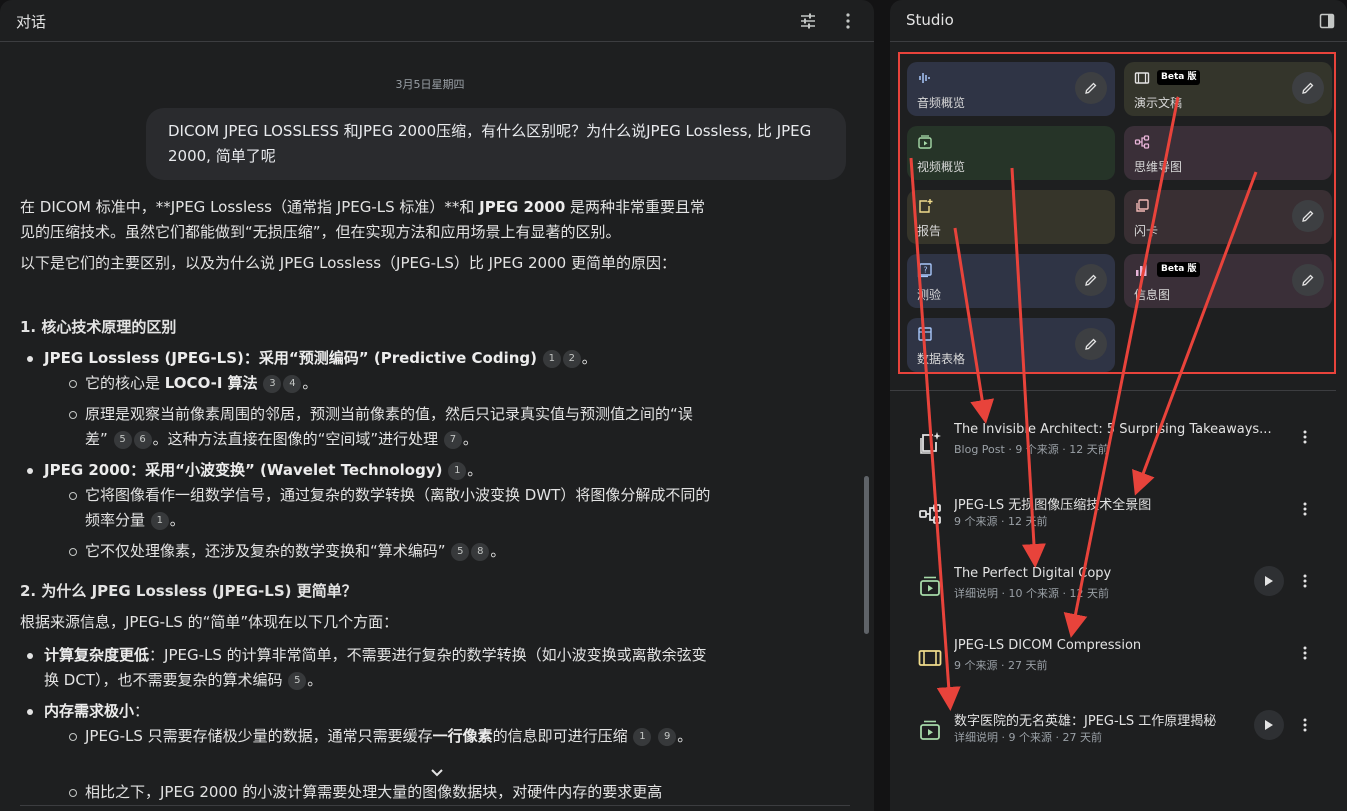  Describe the element at coordinates (930, 514) in the screenshot. I see `mind-map-icon` at that location.